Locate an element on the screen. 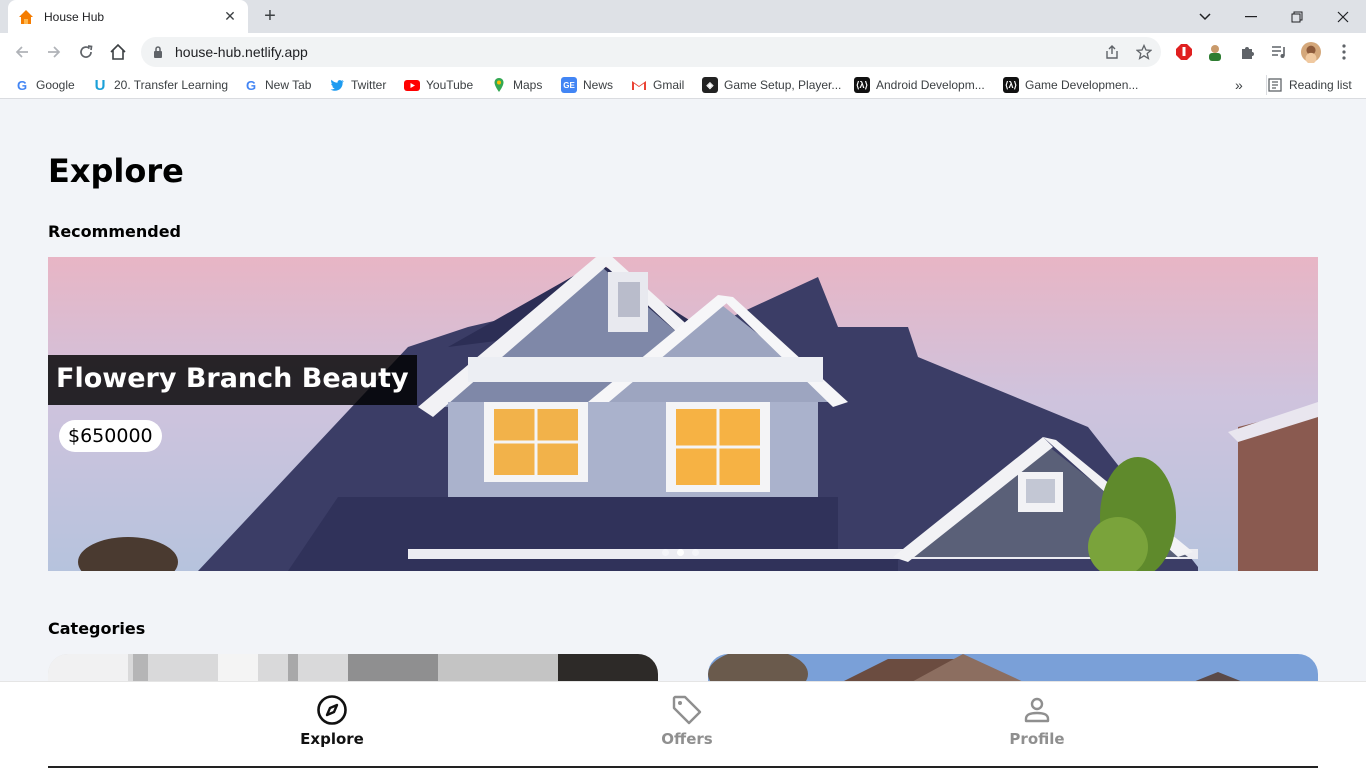 The height and width of the screenshot is (768, 1366). extensions-puzzle-icon is located at coordinates (1247, 52).